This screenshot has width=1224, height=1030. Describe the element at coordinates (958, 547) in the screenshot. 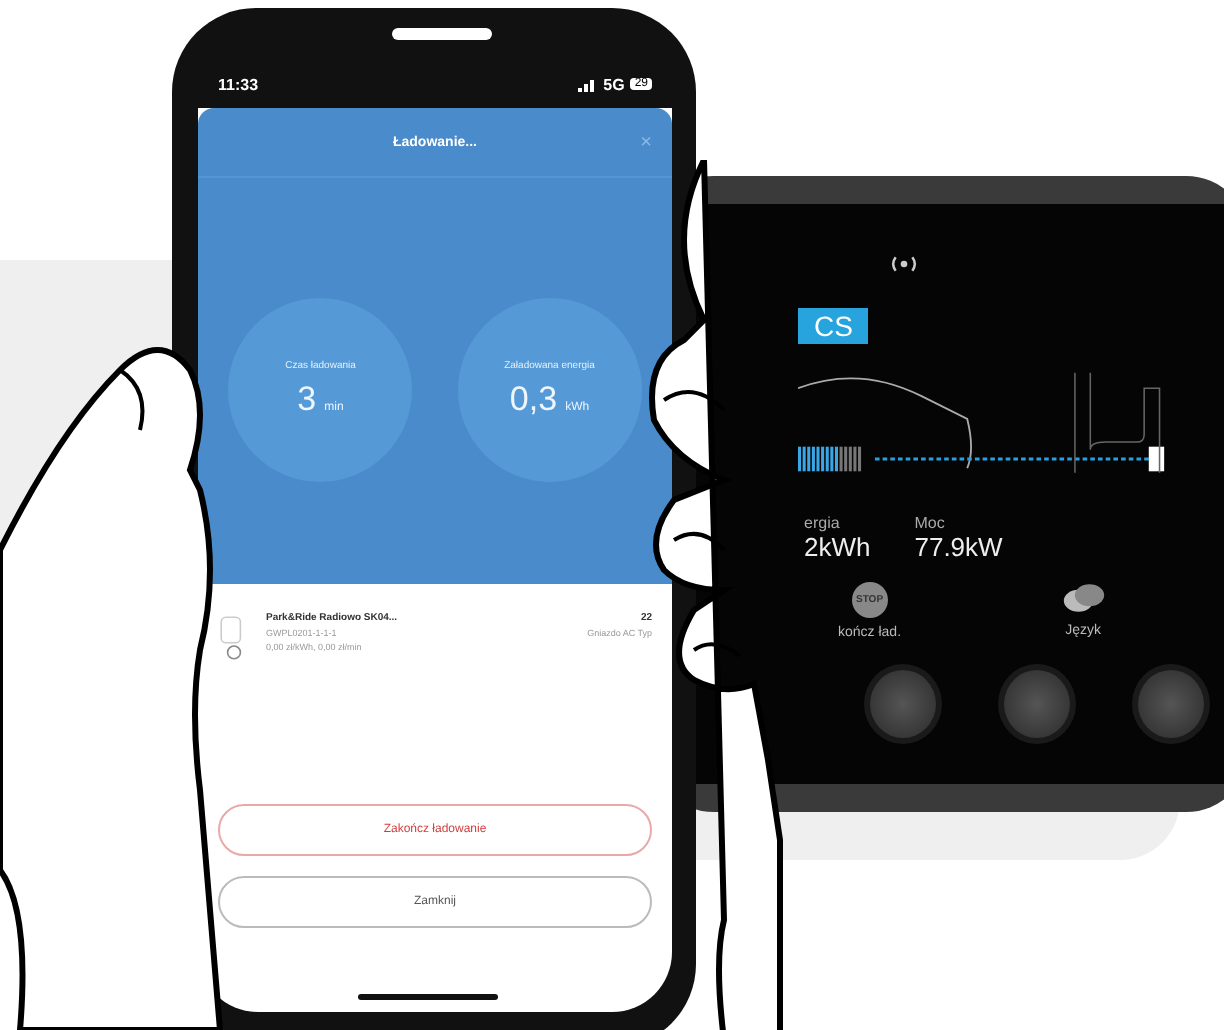

I see `reading-value: 77.9kW` at that location.